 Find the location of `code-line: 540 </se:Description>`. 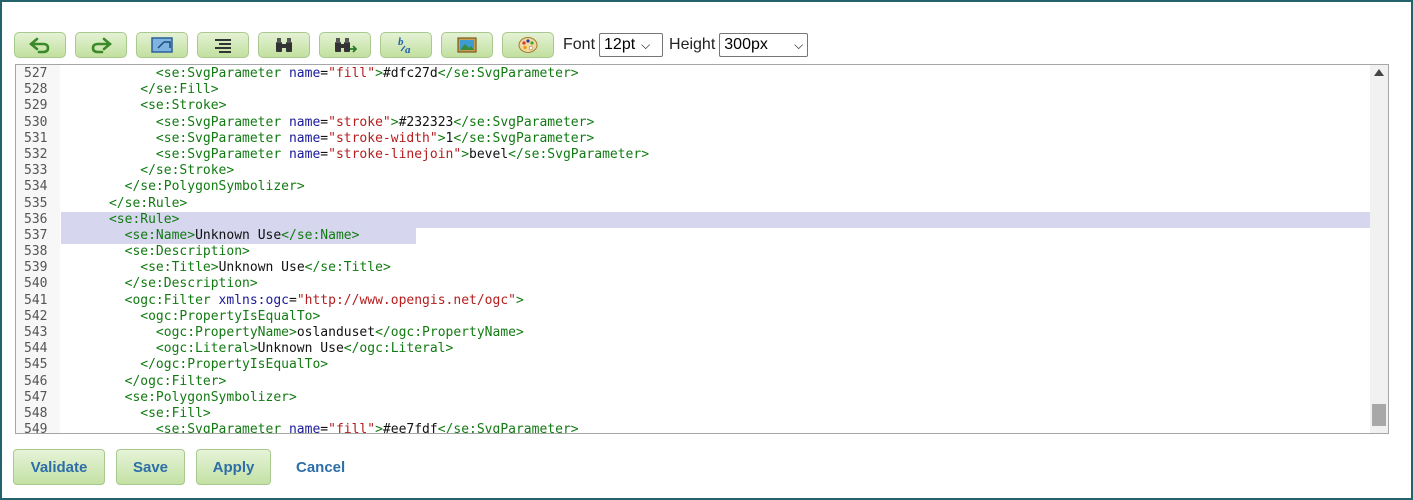

code-line: 540 </se:Description> is located at coordinates (693, 284).